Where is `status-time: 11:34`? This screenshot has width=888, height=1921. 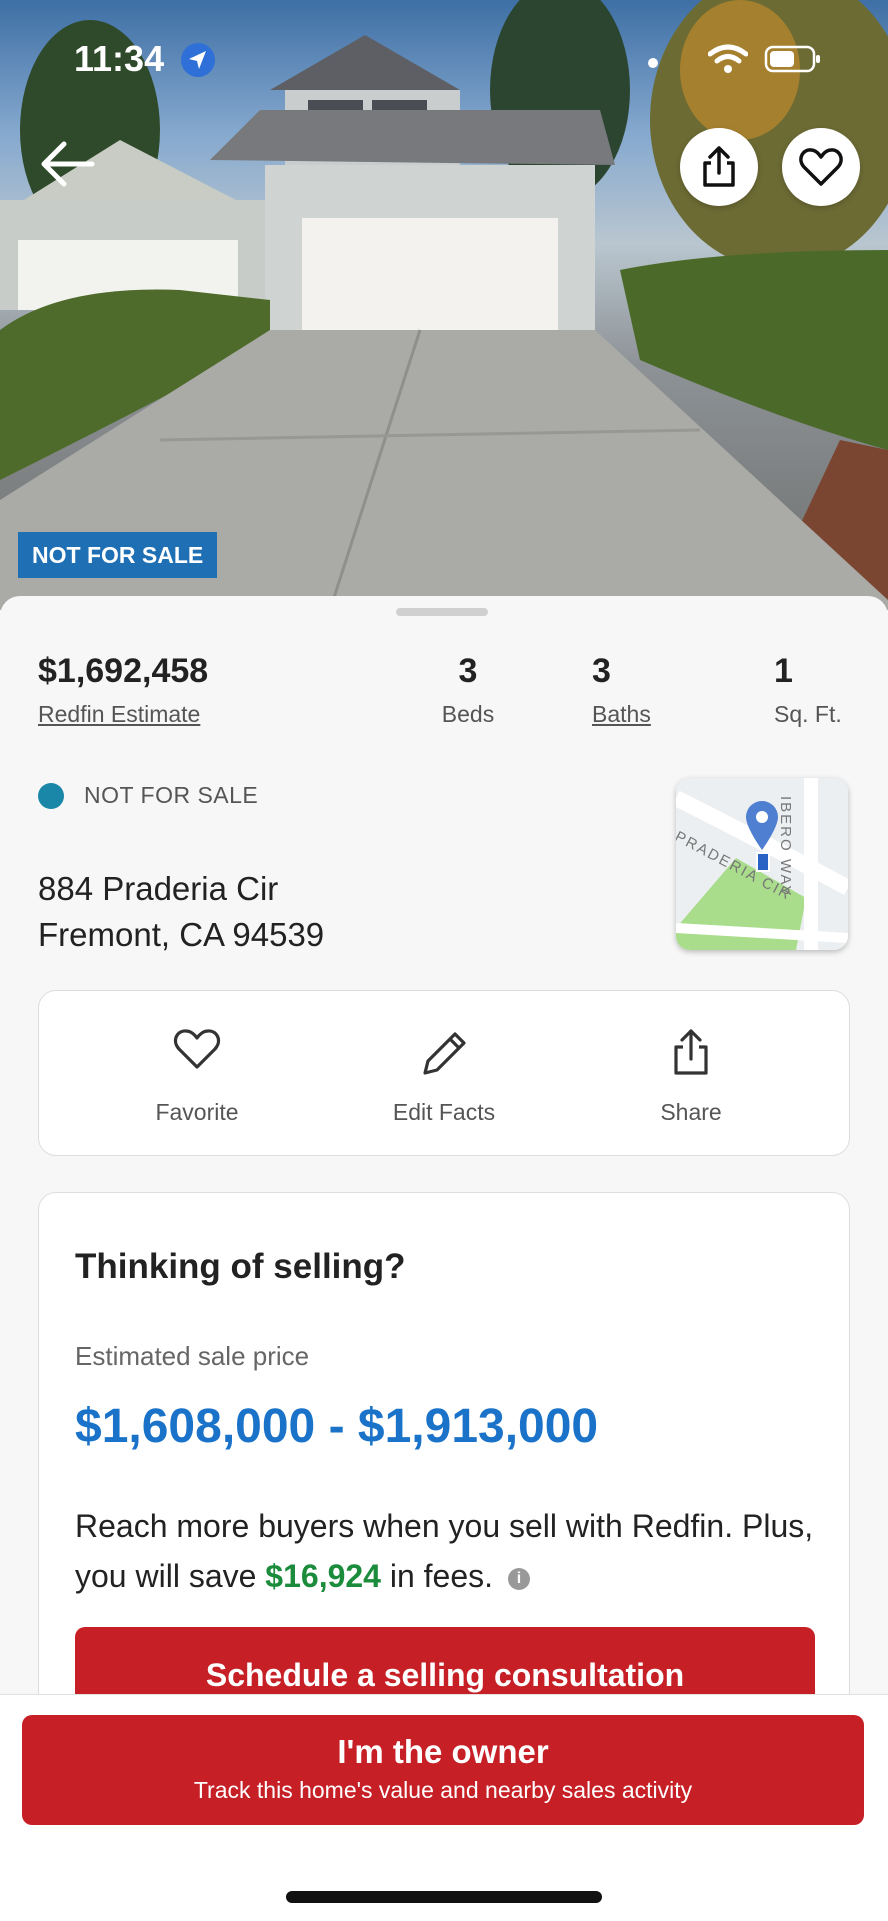
status-time: 11:34 is located at coordinates (119, 58).